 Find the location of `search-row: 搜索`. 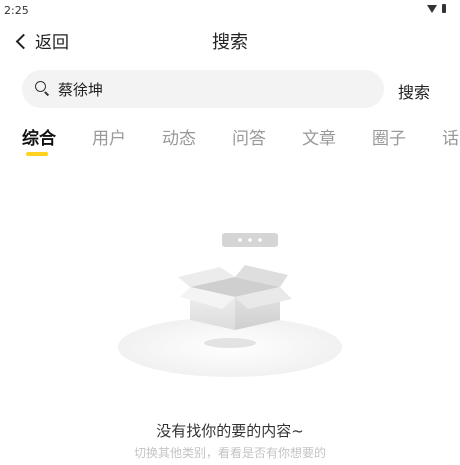

search-row: 搜索 is located at coordinates (230, 89).